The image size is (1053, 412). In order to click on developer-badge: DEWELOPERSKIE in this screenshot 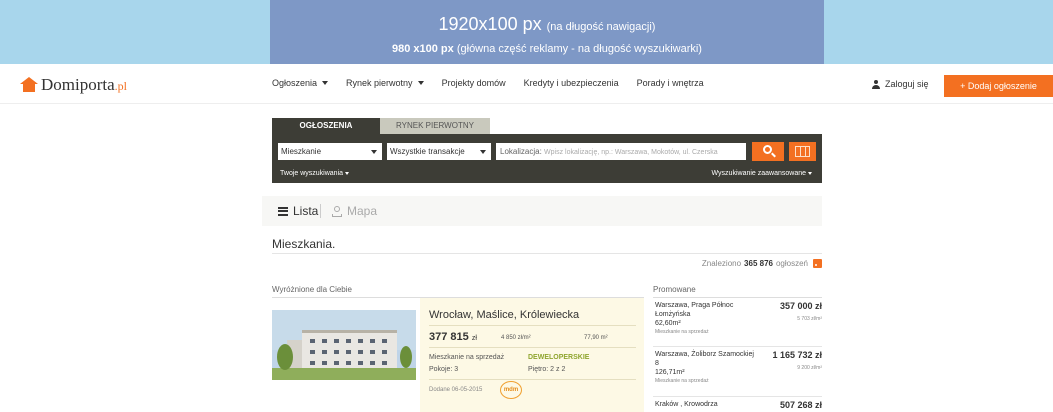, I will do `click(559, 357)`.